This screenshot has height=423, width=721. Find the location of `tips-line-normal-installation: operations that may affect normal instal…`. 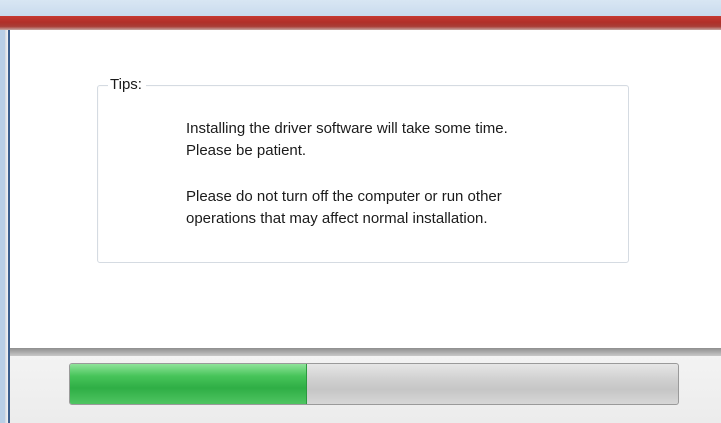

tips-line-normal-installation: operations that may affect normal instal… is located at coordinates (337, 218).